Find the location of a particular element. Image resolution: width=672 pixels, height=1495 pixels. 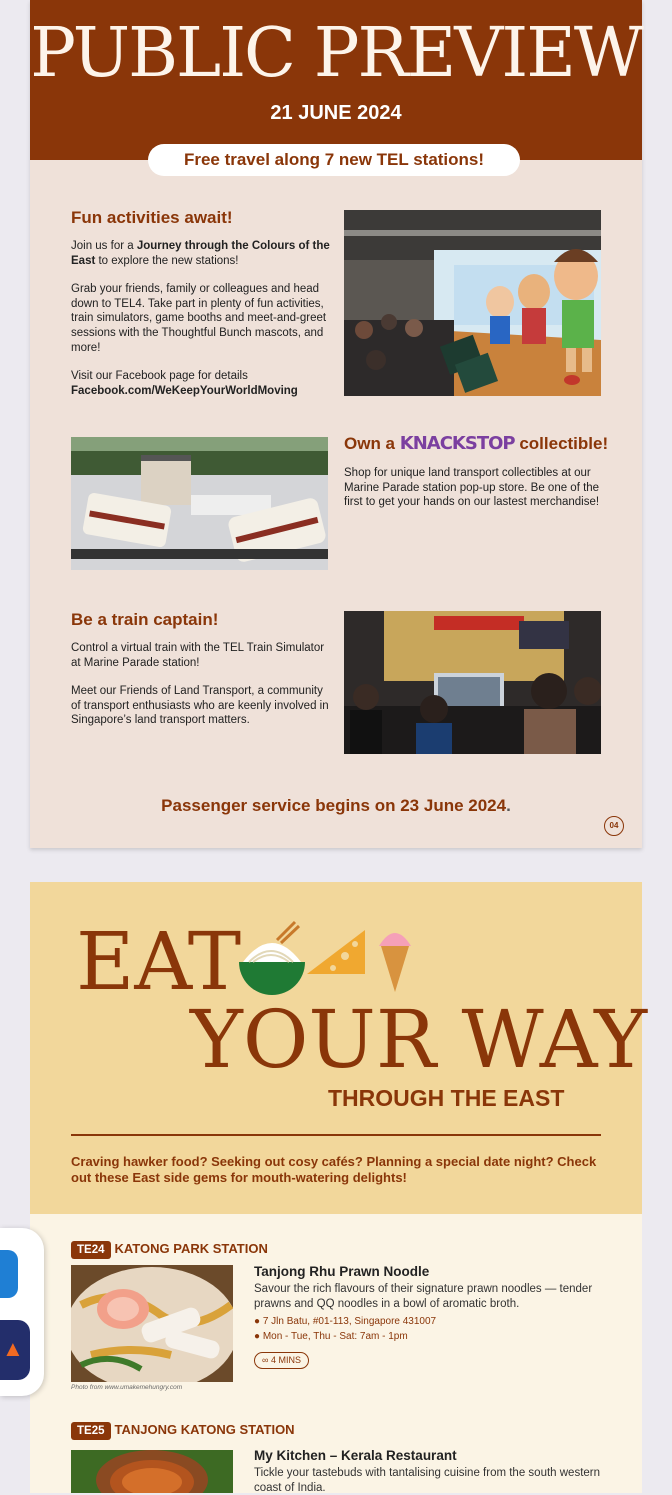

your-way-word: YOUR WAY is located at coordinates (419, 1039).